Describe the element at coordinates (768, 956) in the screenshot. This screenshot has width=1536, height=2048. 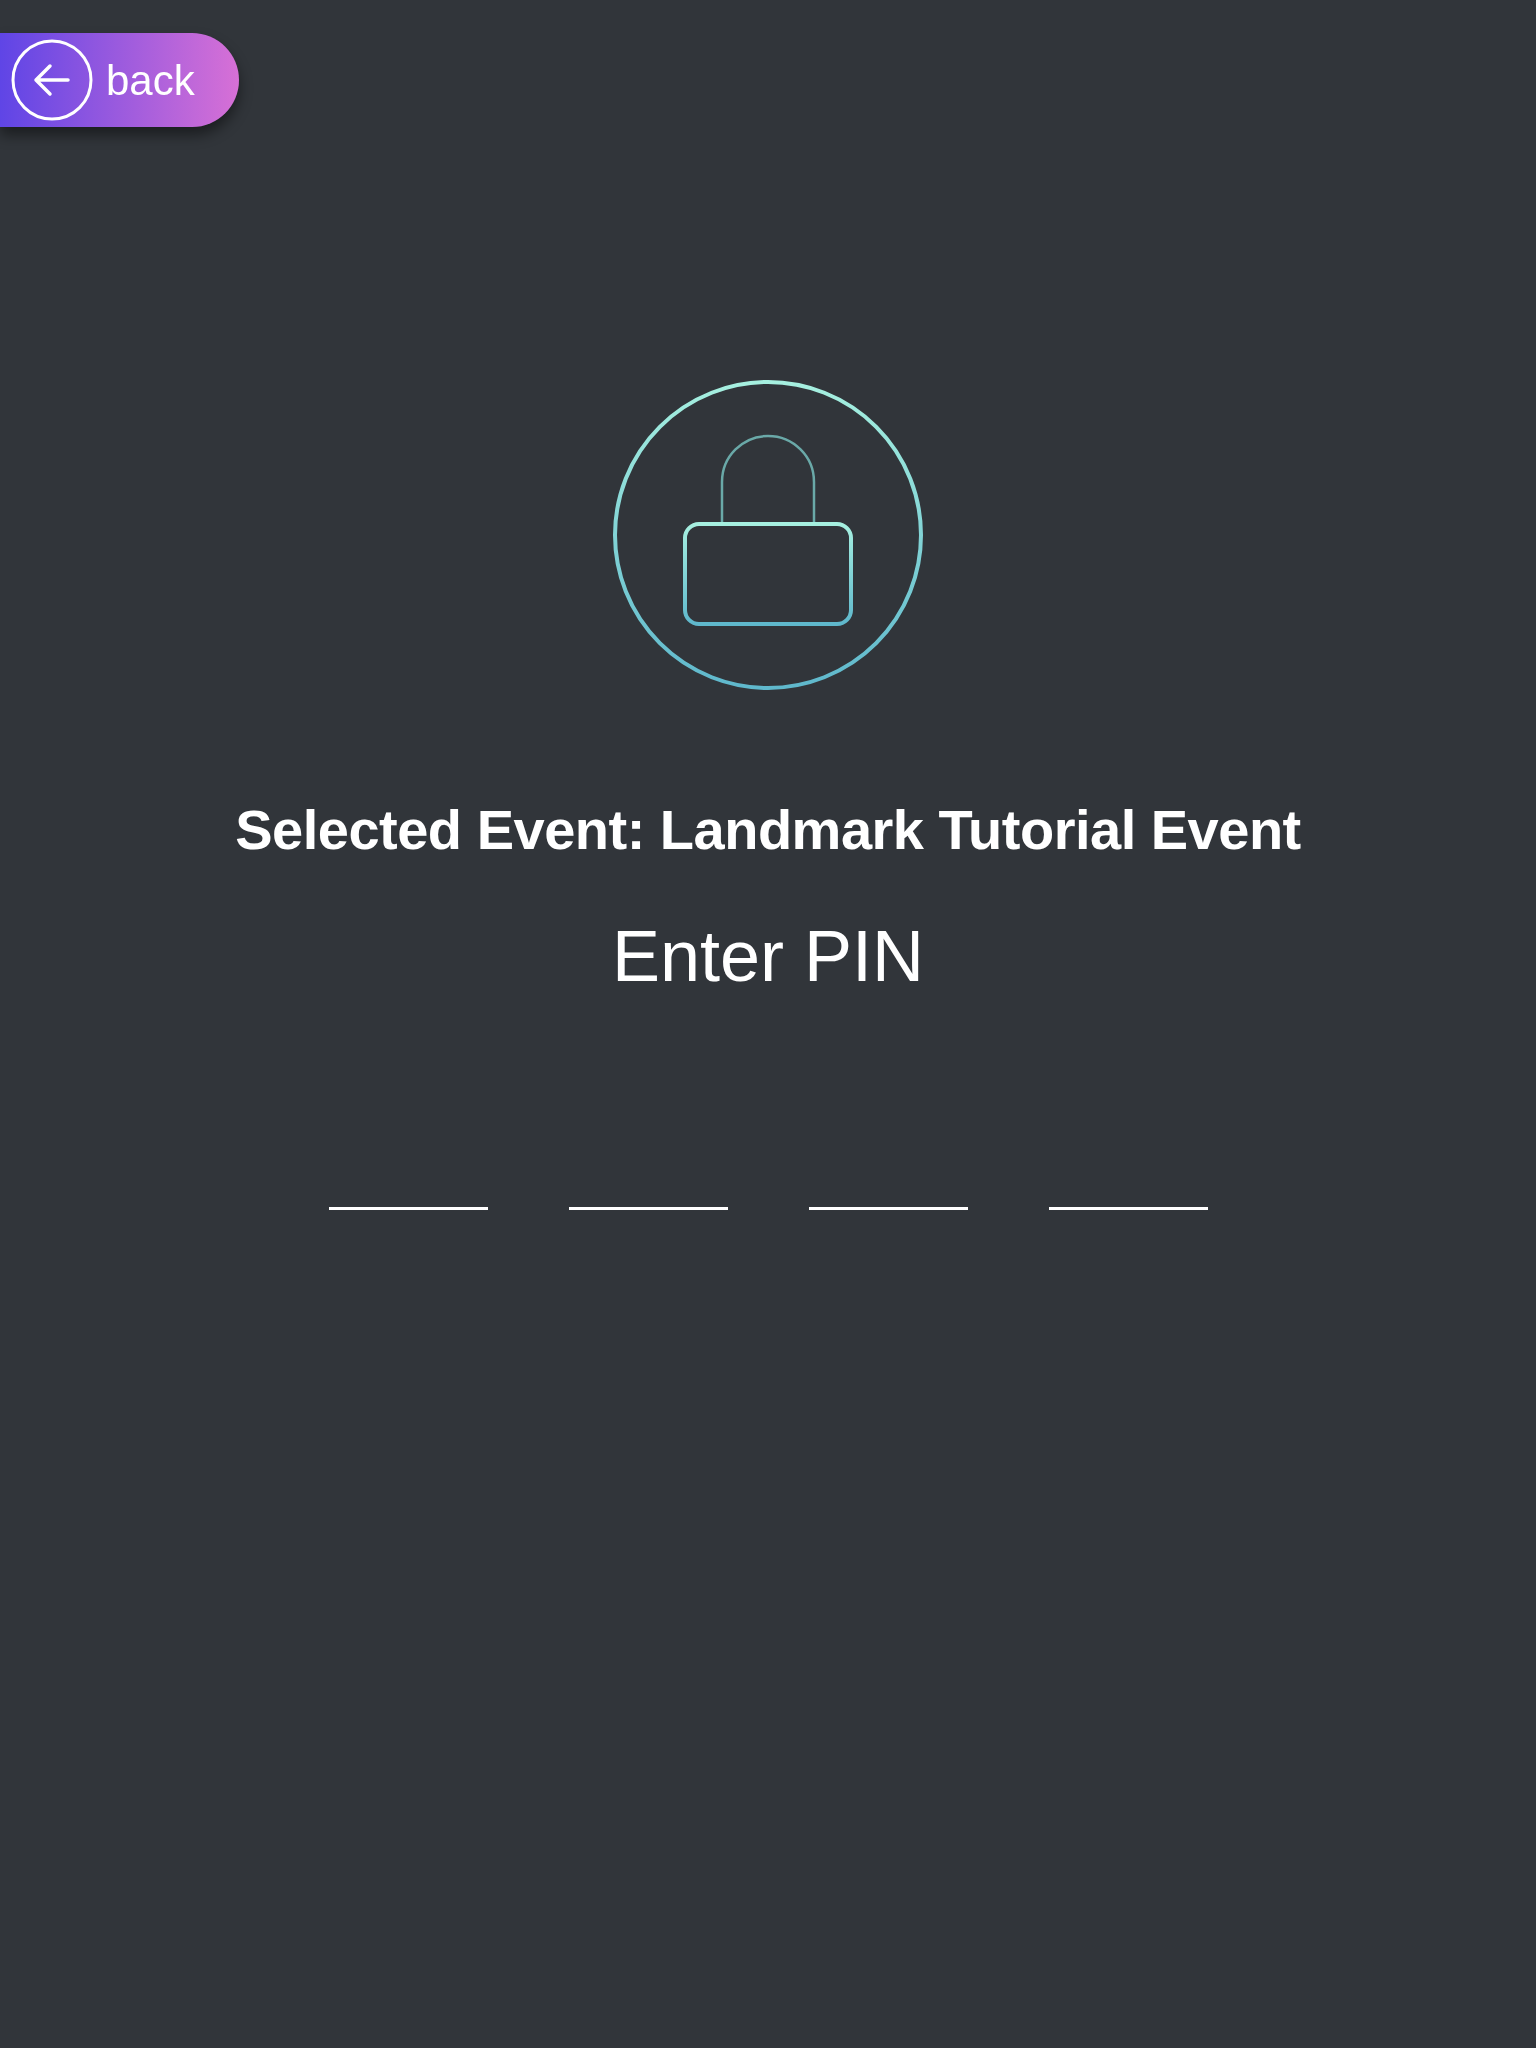
I see `pin-prompt: Enter PIN` at that location.